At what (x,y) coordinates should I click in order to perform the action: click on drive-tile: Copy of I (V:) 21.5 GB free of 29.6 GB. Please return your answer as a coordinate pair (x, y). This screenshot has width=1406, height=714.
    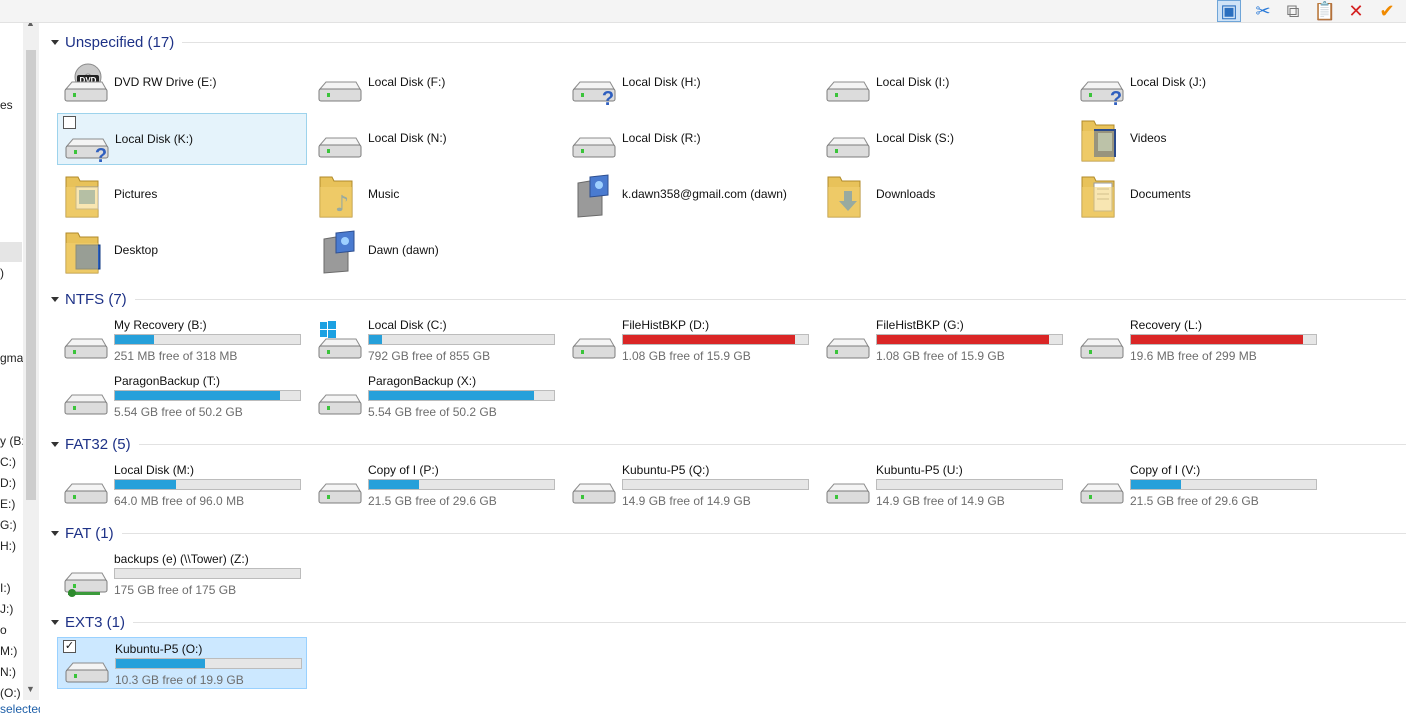
    Looking at the image, I should click on (1198, 485).